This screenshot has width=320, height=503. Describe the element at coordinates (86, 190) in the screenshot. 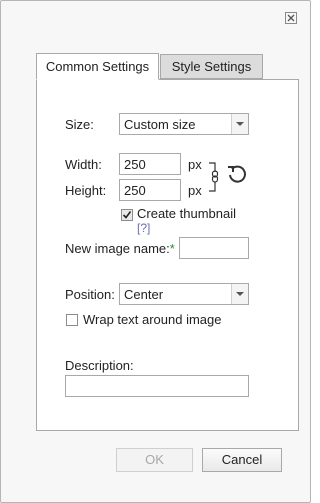

I see `height-label: Height:` at that location.